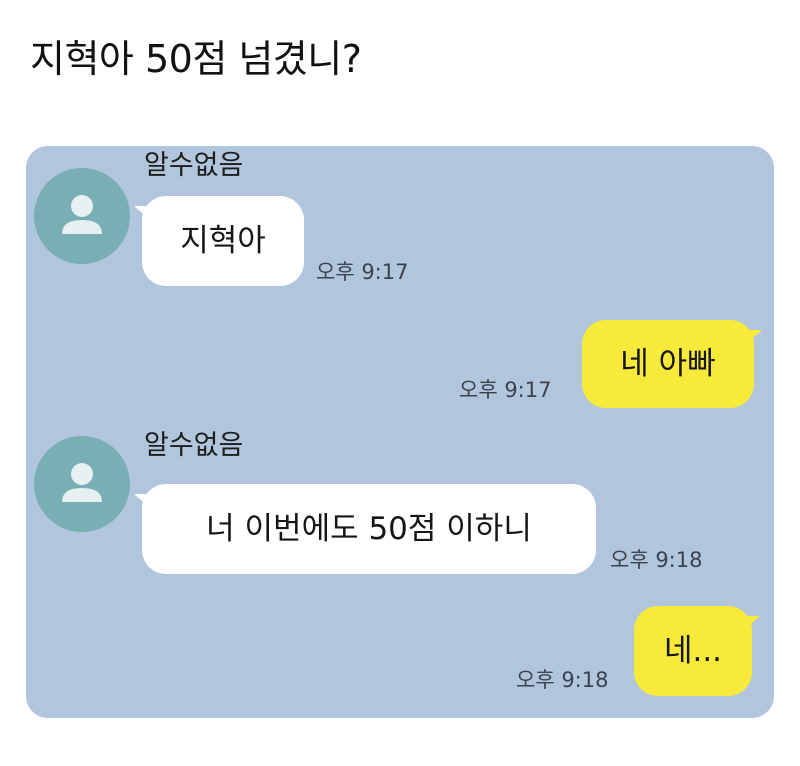 This screenshot has width=800, height=766. What do you see at coordinates (672, 364) in the screenshot?
I see `message-bubble-outgoing: 네 아빠` at bounding box center [672, 364].